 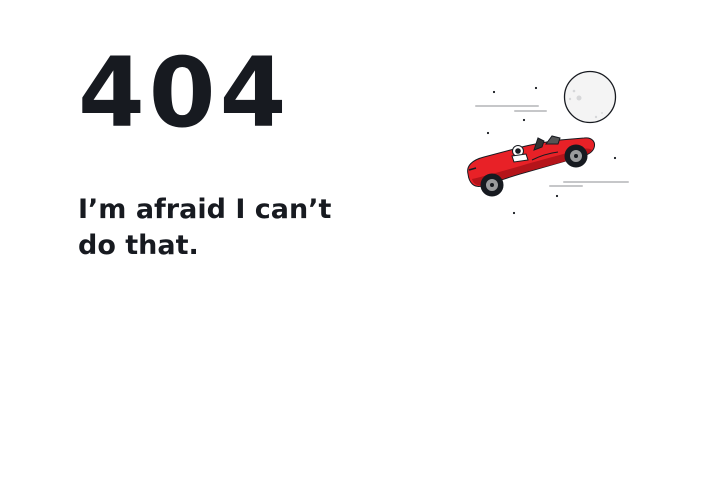 What do you see at coordinates (548, 142) in the screenshot?
I see `roadster-in-space-illustration` at bounding box center [548, 142].